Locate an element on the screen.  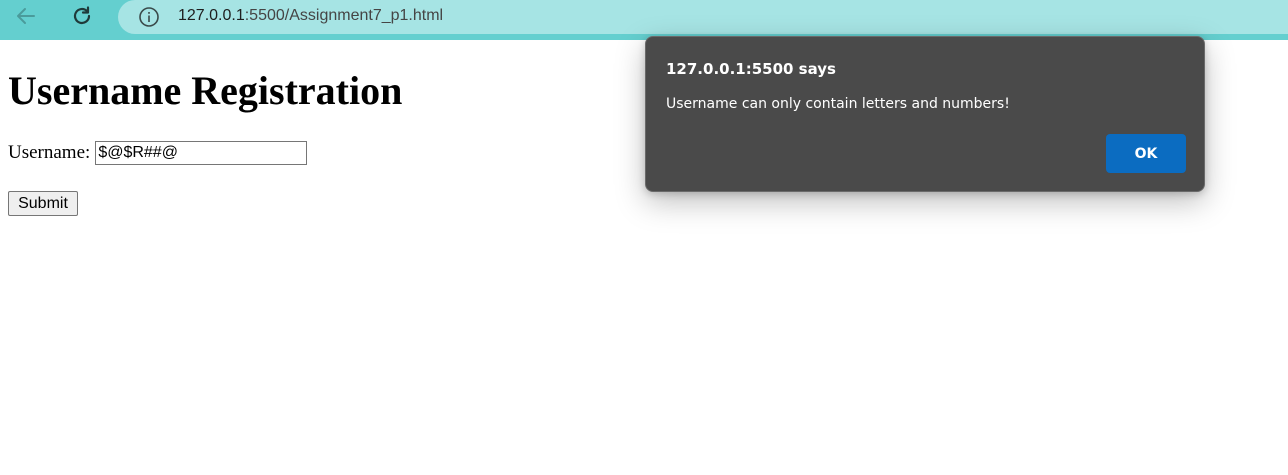
reload-icon is located at coordinates (82, 15).